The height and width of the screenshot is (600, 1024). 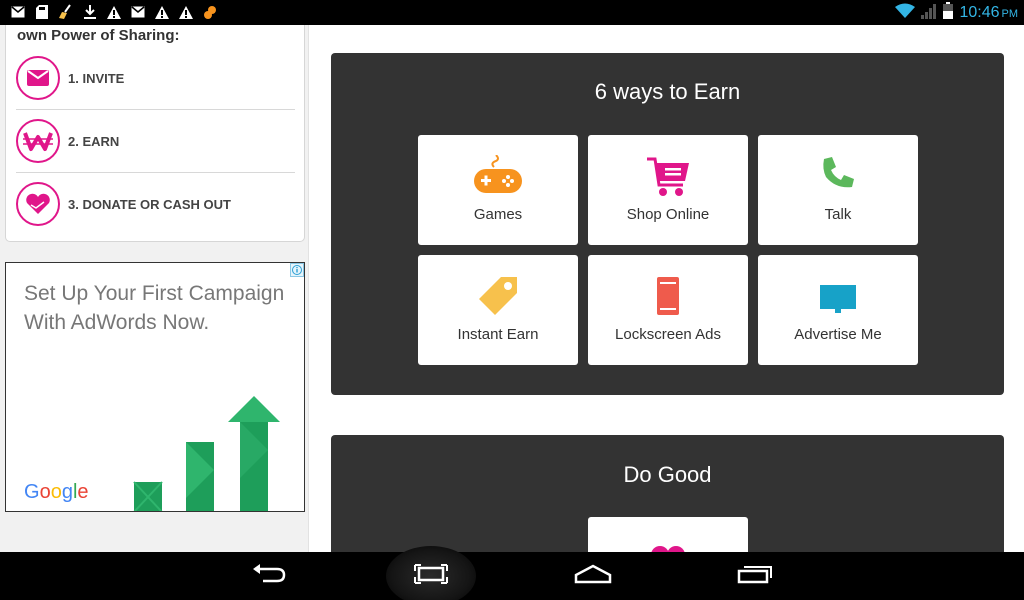 I want to click on home-icon, so click(x=593, y=576).